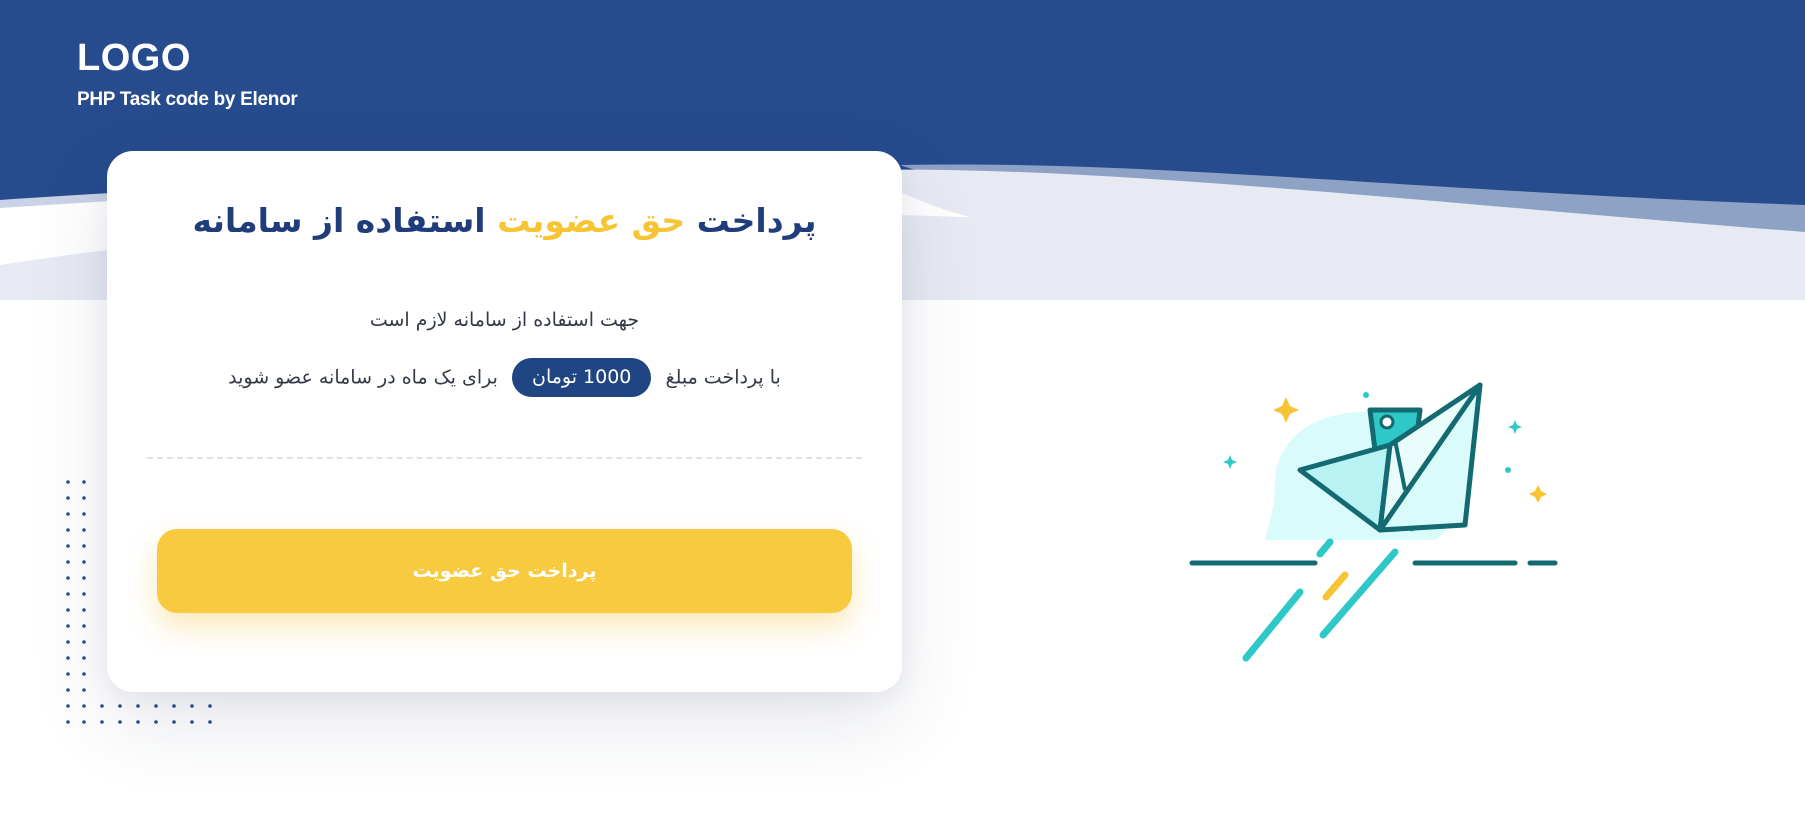 The image size is (1805, 815). I want to click on brand: LOGO PHP Task code by Elenor, so click(187, 73).